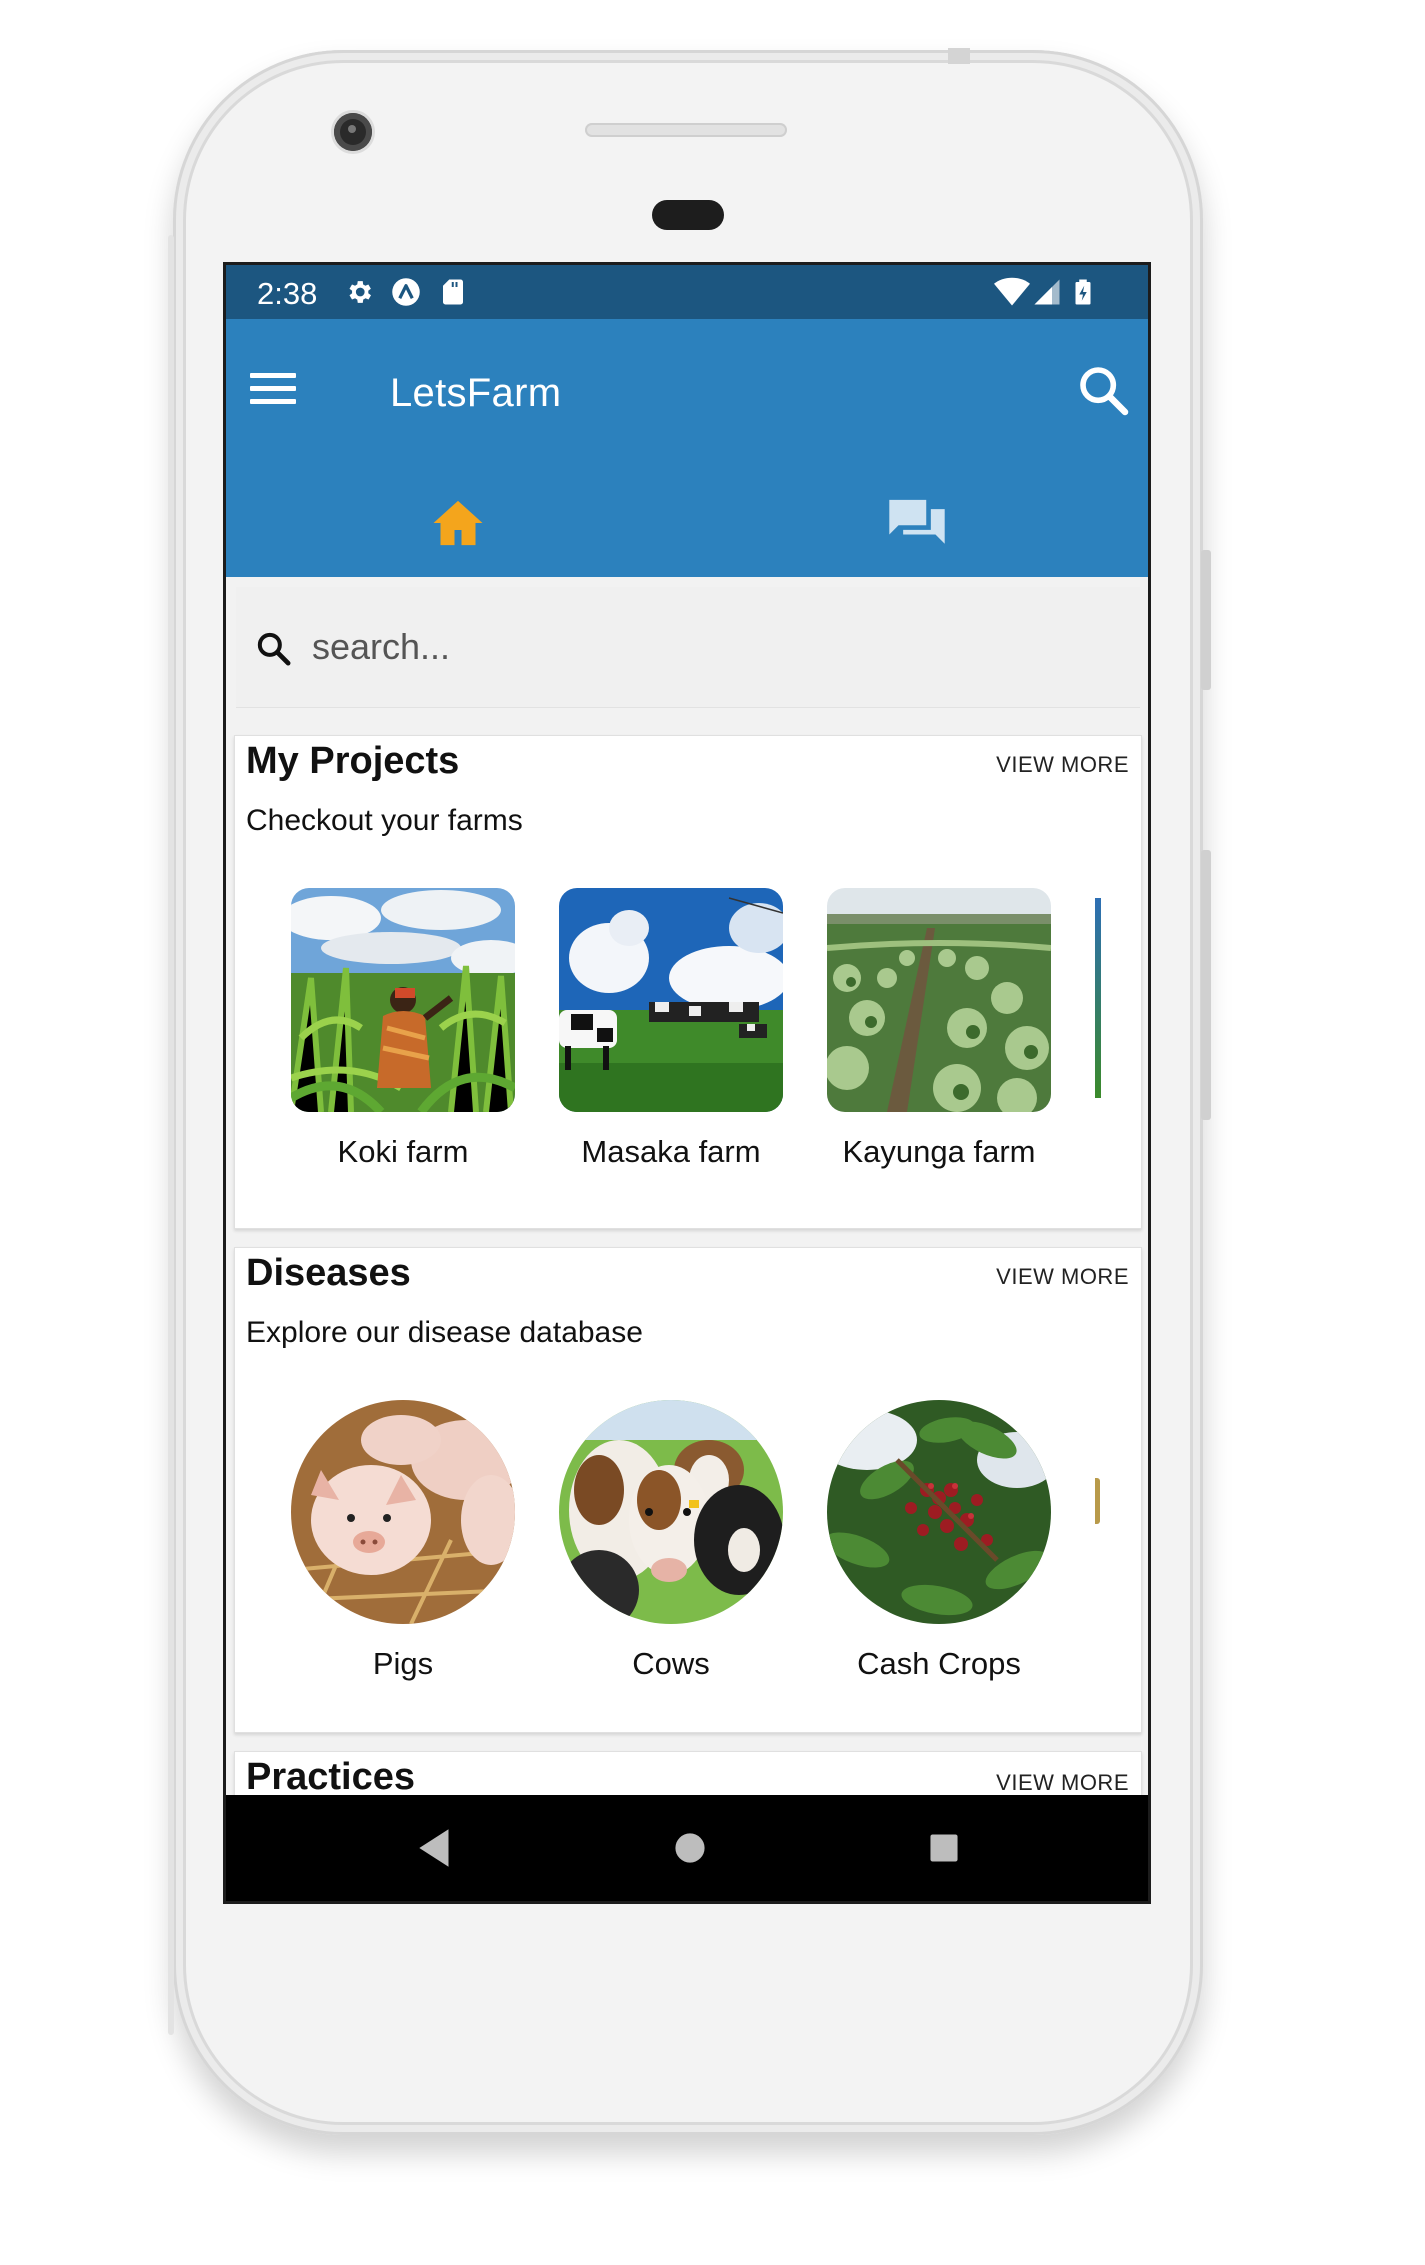 This screenshot has height=2265, width=1425. I want to click on masaka-farm-image, so click(671, 1000).